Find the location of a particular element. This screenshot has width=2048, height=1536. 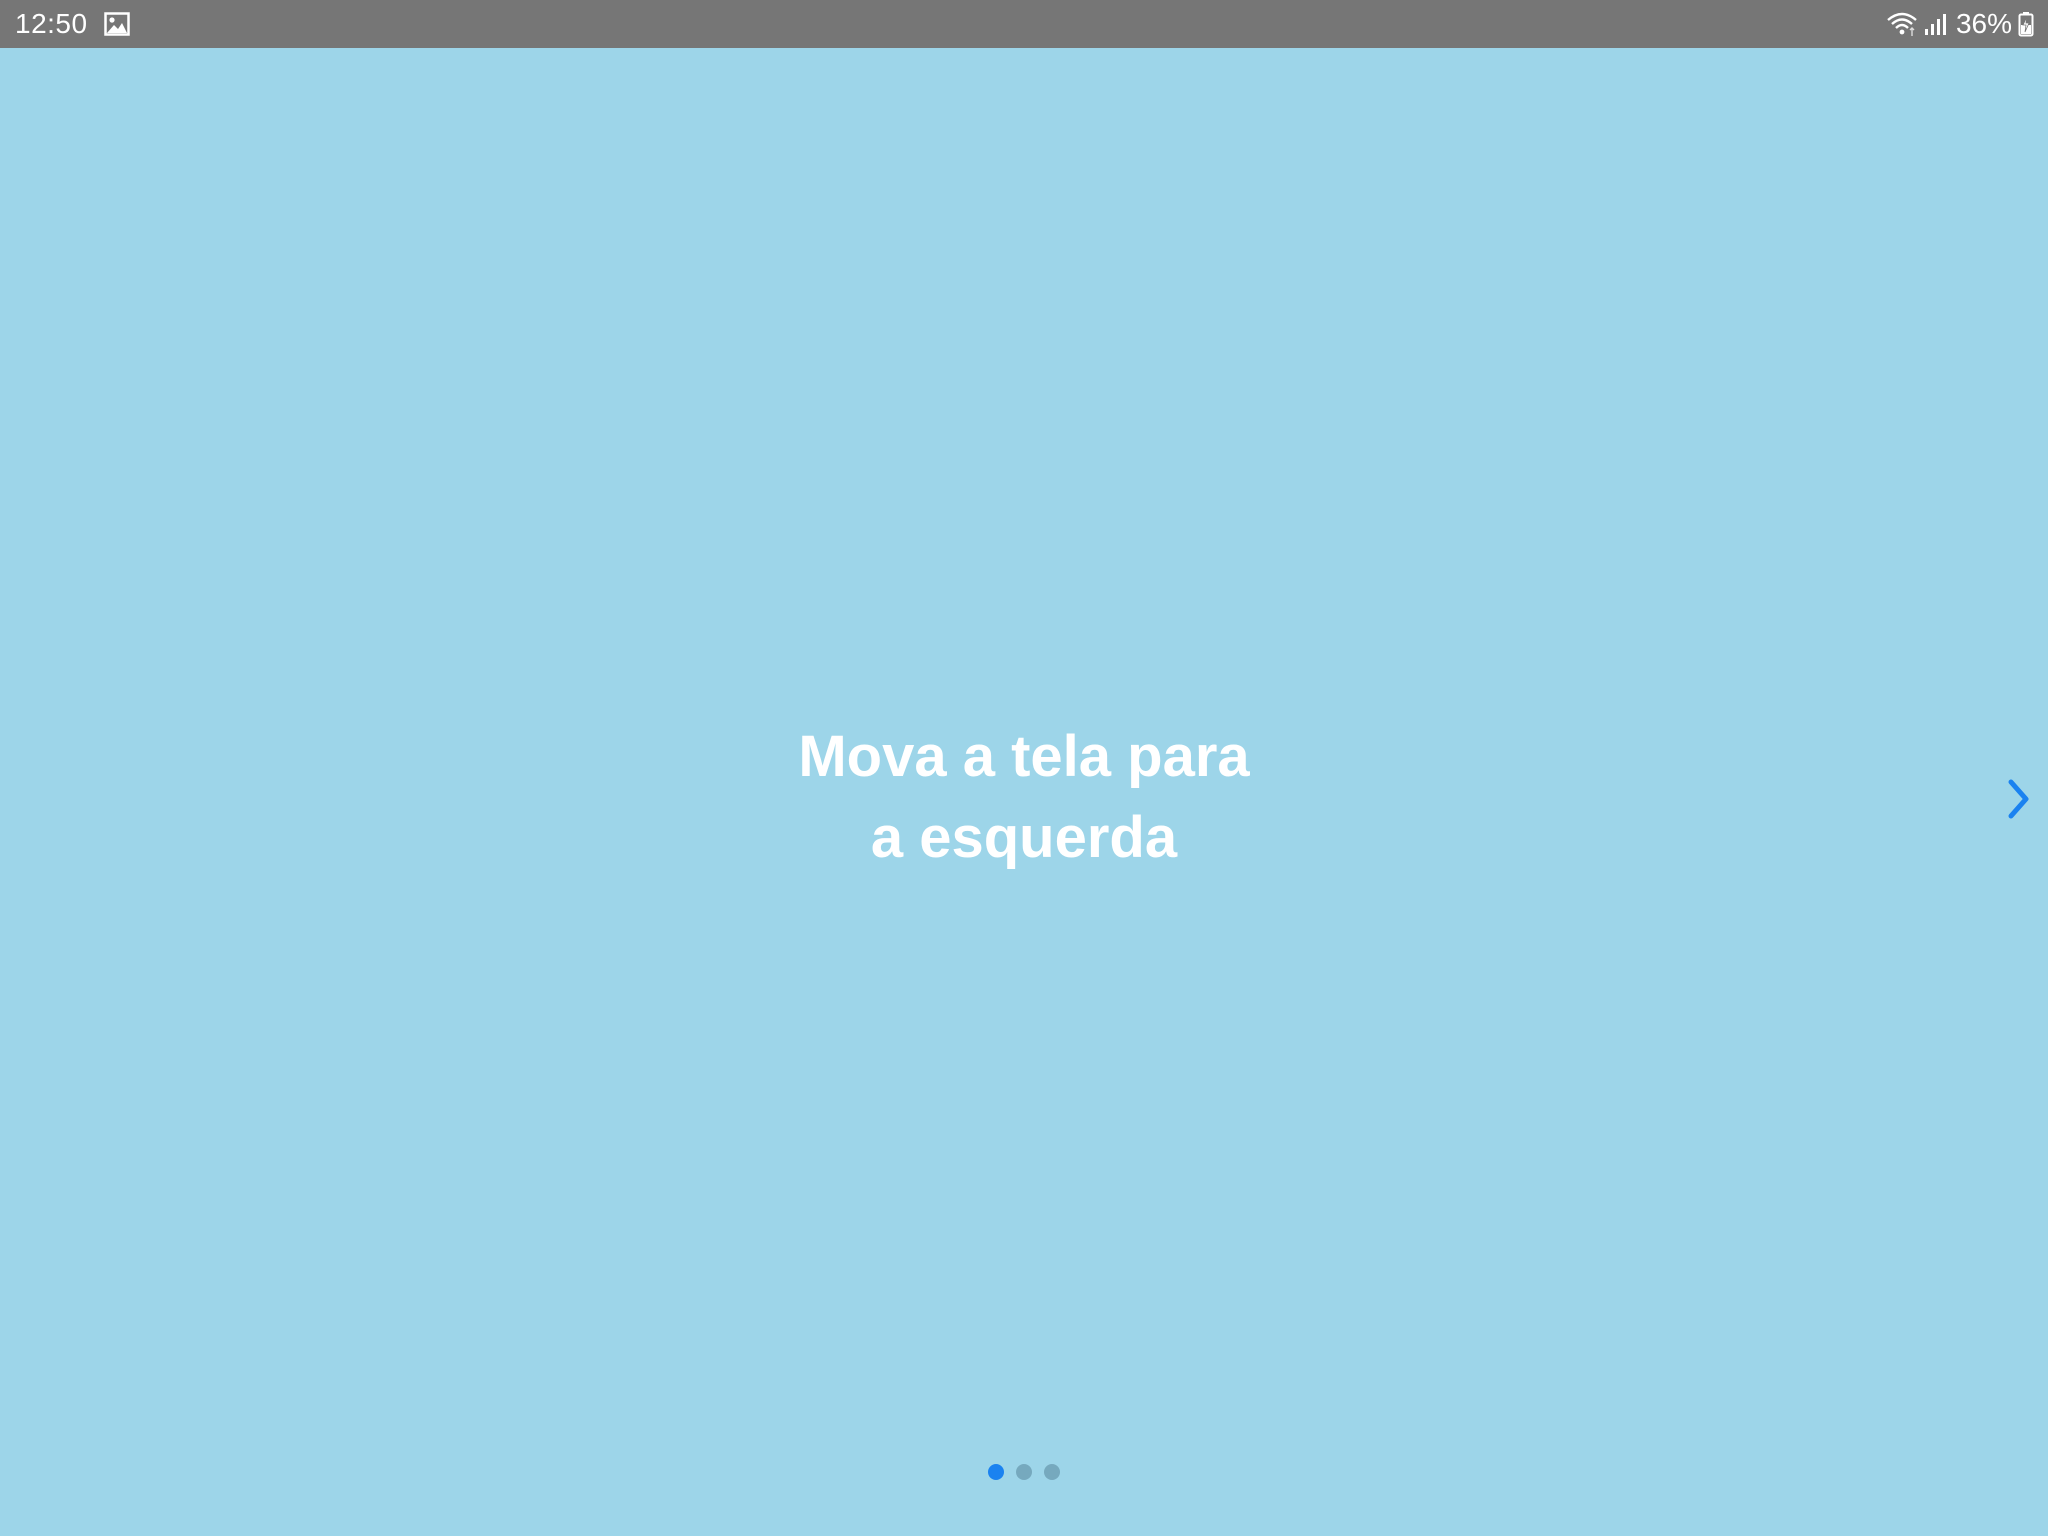

status-left: 12:50 is located at coordinates (72, 24).